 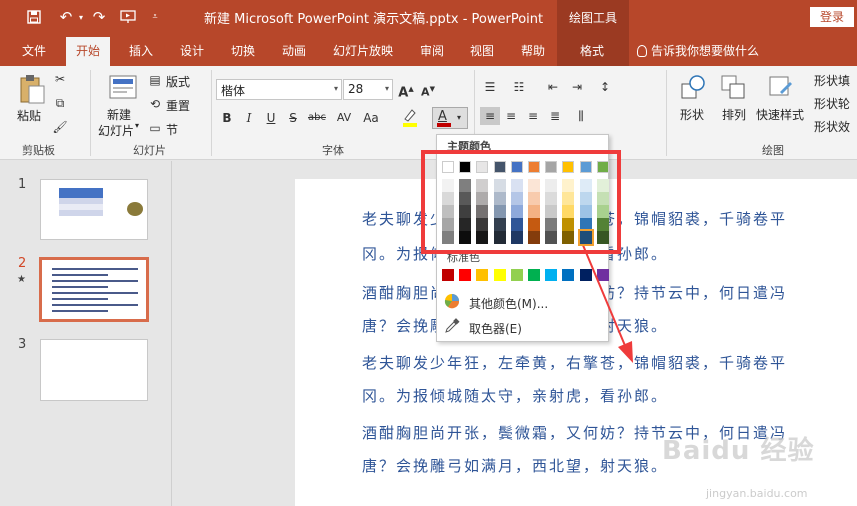 What do you see at coordinates (178, 105) in the screenshot?
I see `reset-button: 重置` at bounding box center [178, 105].